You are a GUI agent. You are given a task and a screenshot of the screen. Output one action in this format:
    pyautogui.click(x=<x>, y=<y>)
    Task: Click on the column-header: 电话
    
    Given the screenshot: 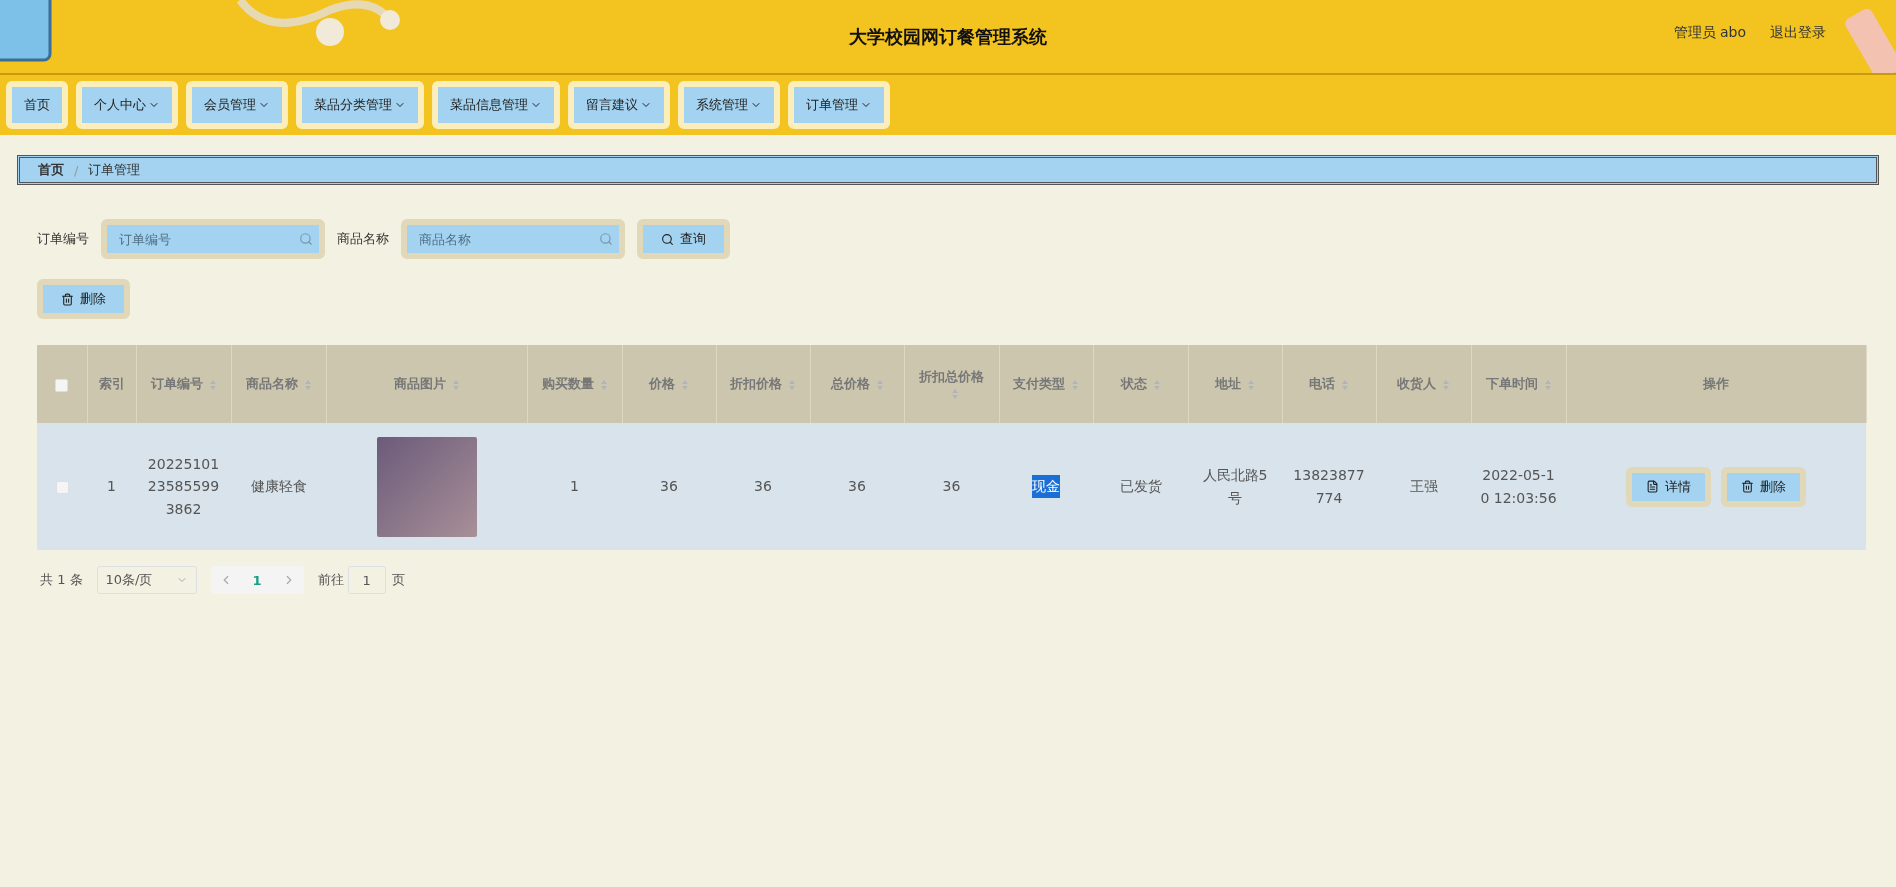 What is the action you would take?
    pyautogui.click(x=1322, y=383)
    